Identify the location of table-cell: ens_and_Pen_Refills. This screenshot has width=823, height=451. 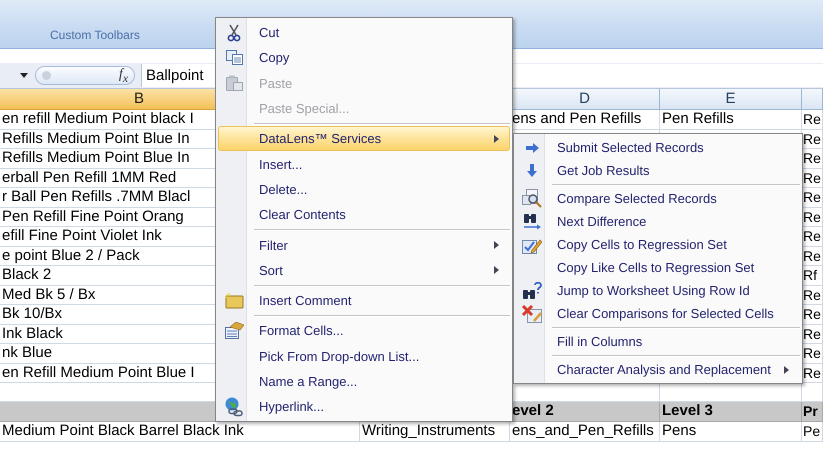
(585, 432).